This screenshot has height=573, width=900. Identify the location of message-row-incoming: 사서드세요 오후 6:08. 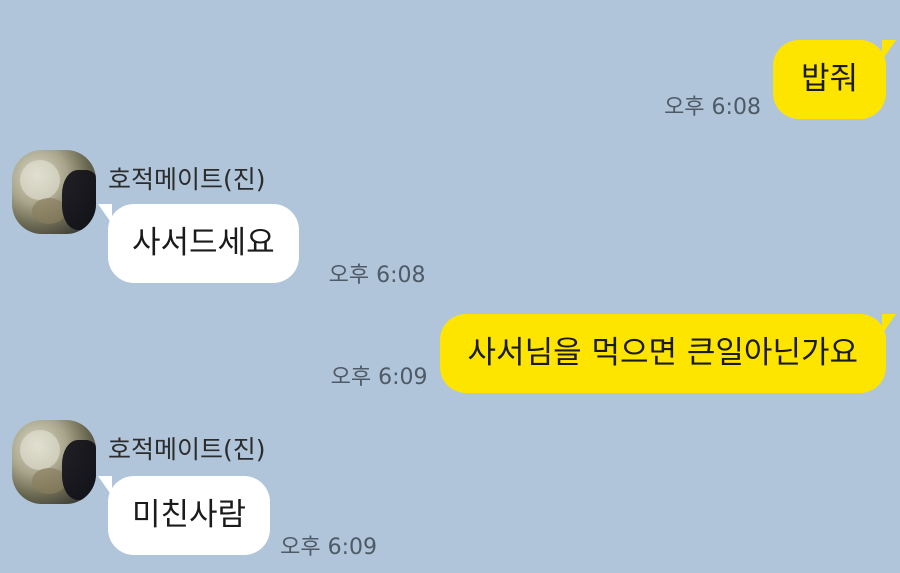
(262, 246).